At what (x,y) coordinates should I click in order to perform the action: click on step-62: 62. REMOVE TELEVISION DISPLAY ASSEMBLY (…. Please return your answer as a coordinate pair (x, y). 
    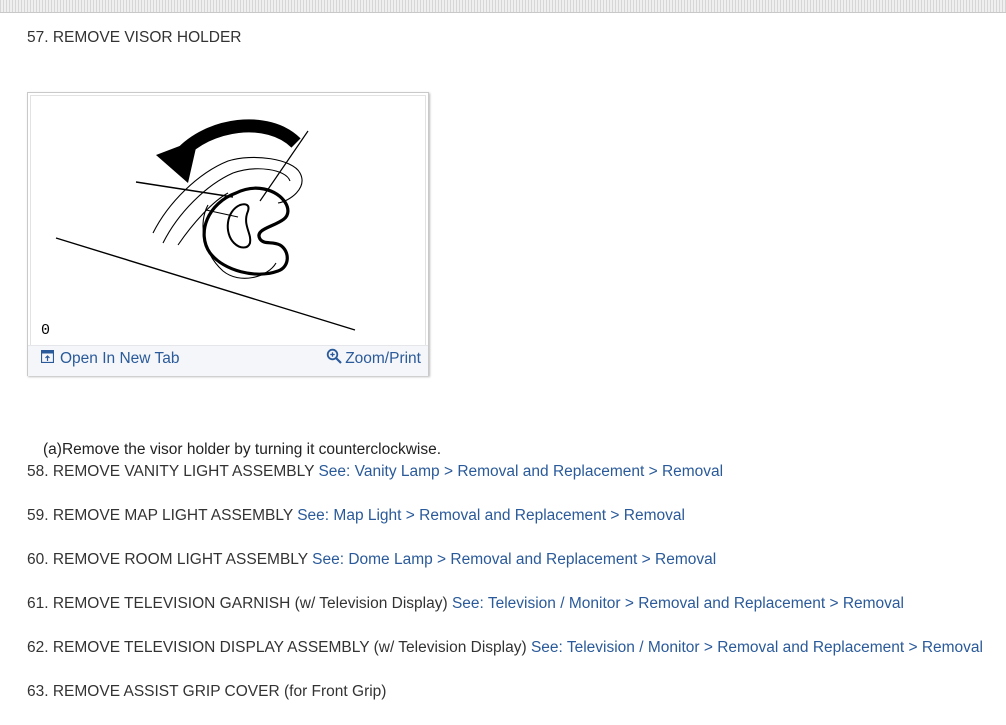
    Looking at the image, I should click on (505, 648).